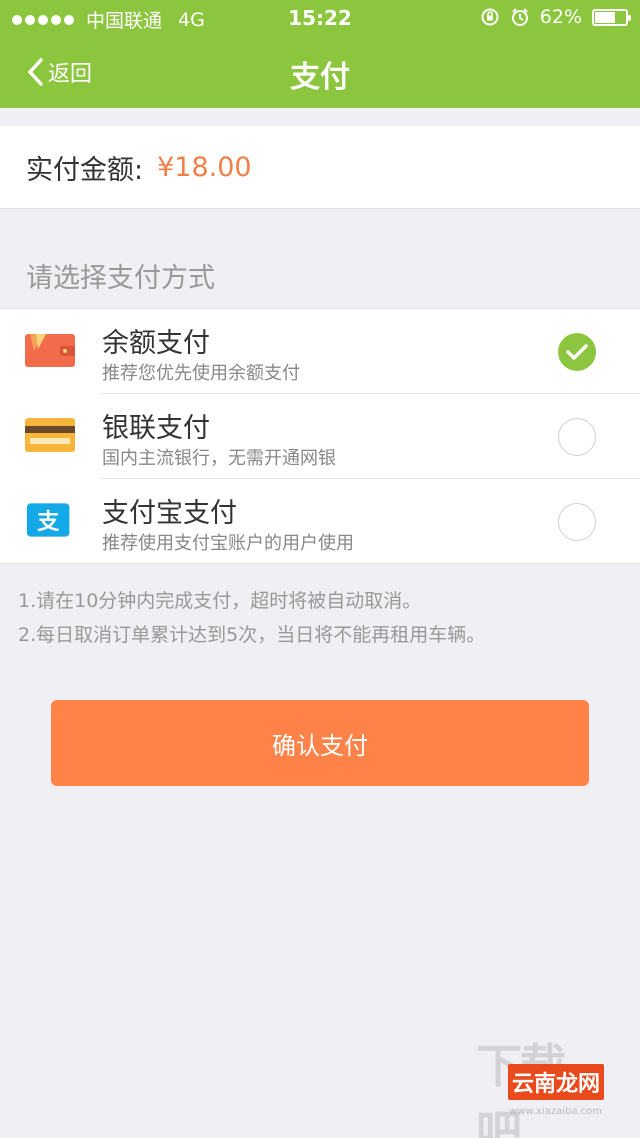 Image resolution: width=640 pixels, height=1138 pixels. I want to click on note-item: 2.每日取消订单累计达到5次，当日将不能再租用车辆。, so click(252, 635).